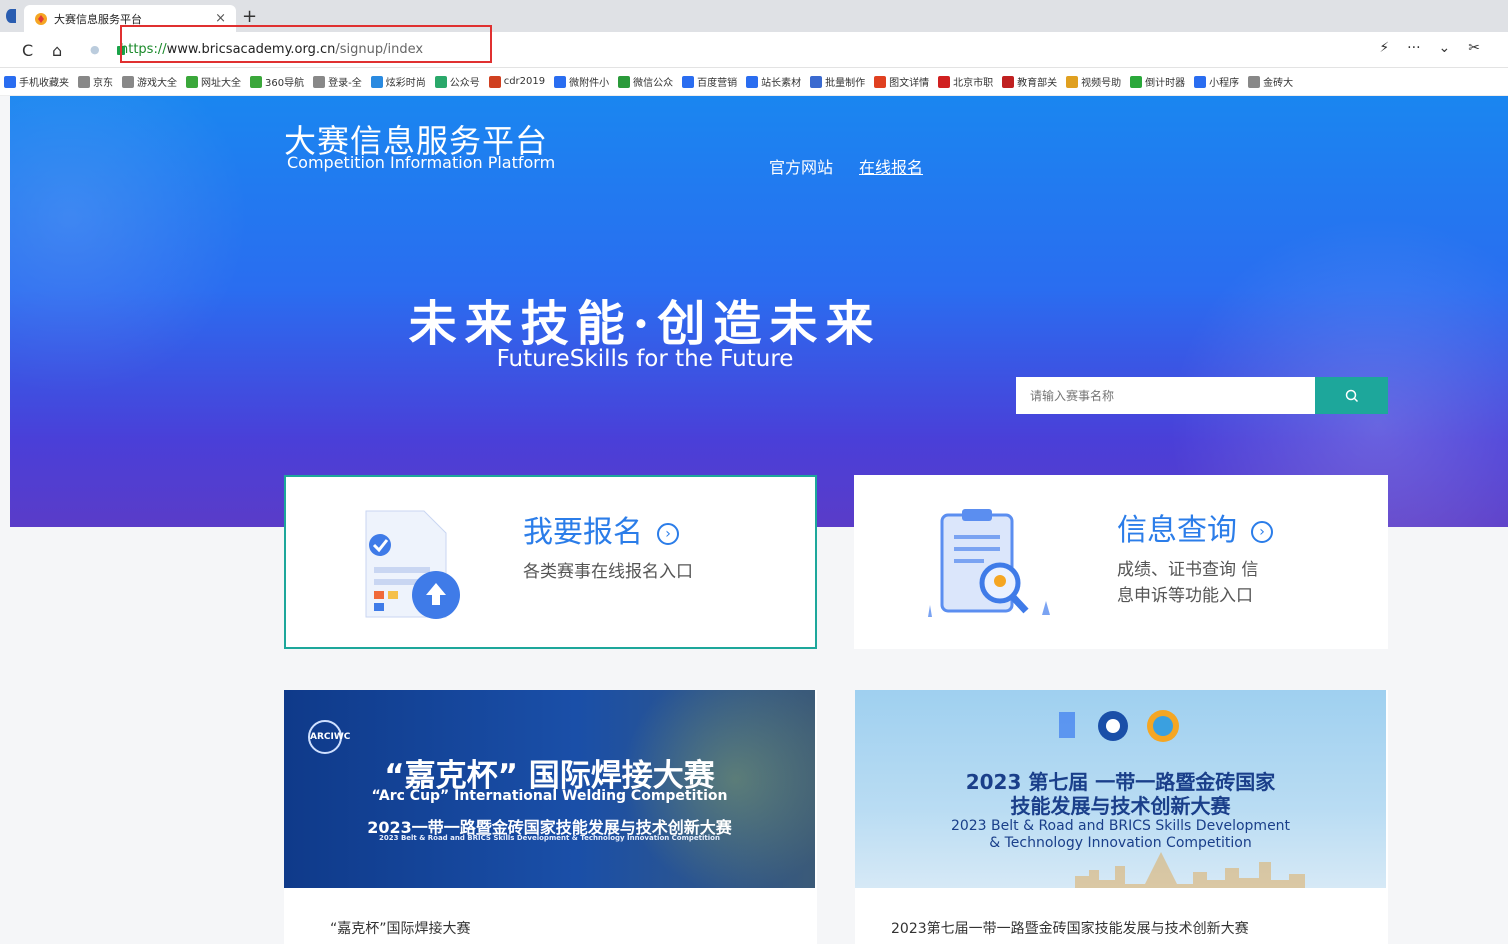  What do you see at coordinates (1070, 928) in the screenshot?
I see `competition-title: 2023第七届一带一路暨金砖国家技能发展与技术创新大赛` at bounding box center [1070, 928].